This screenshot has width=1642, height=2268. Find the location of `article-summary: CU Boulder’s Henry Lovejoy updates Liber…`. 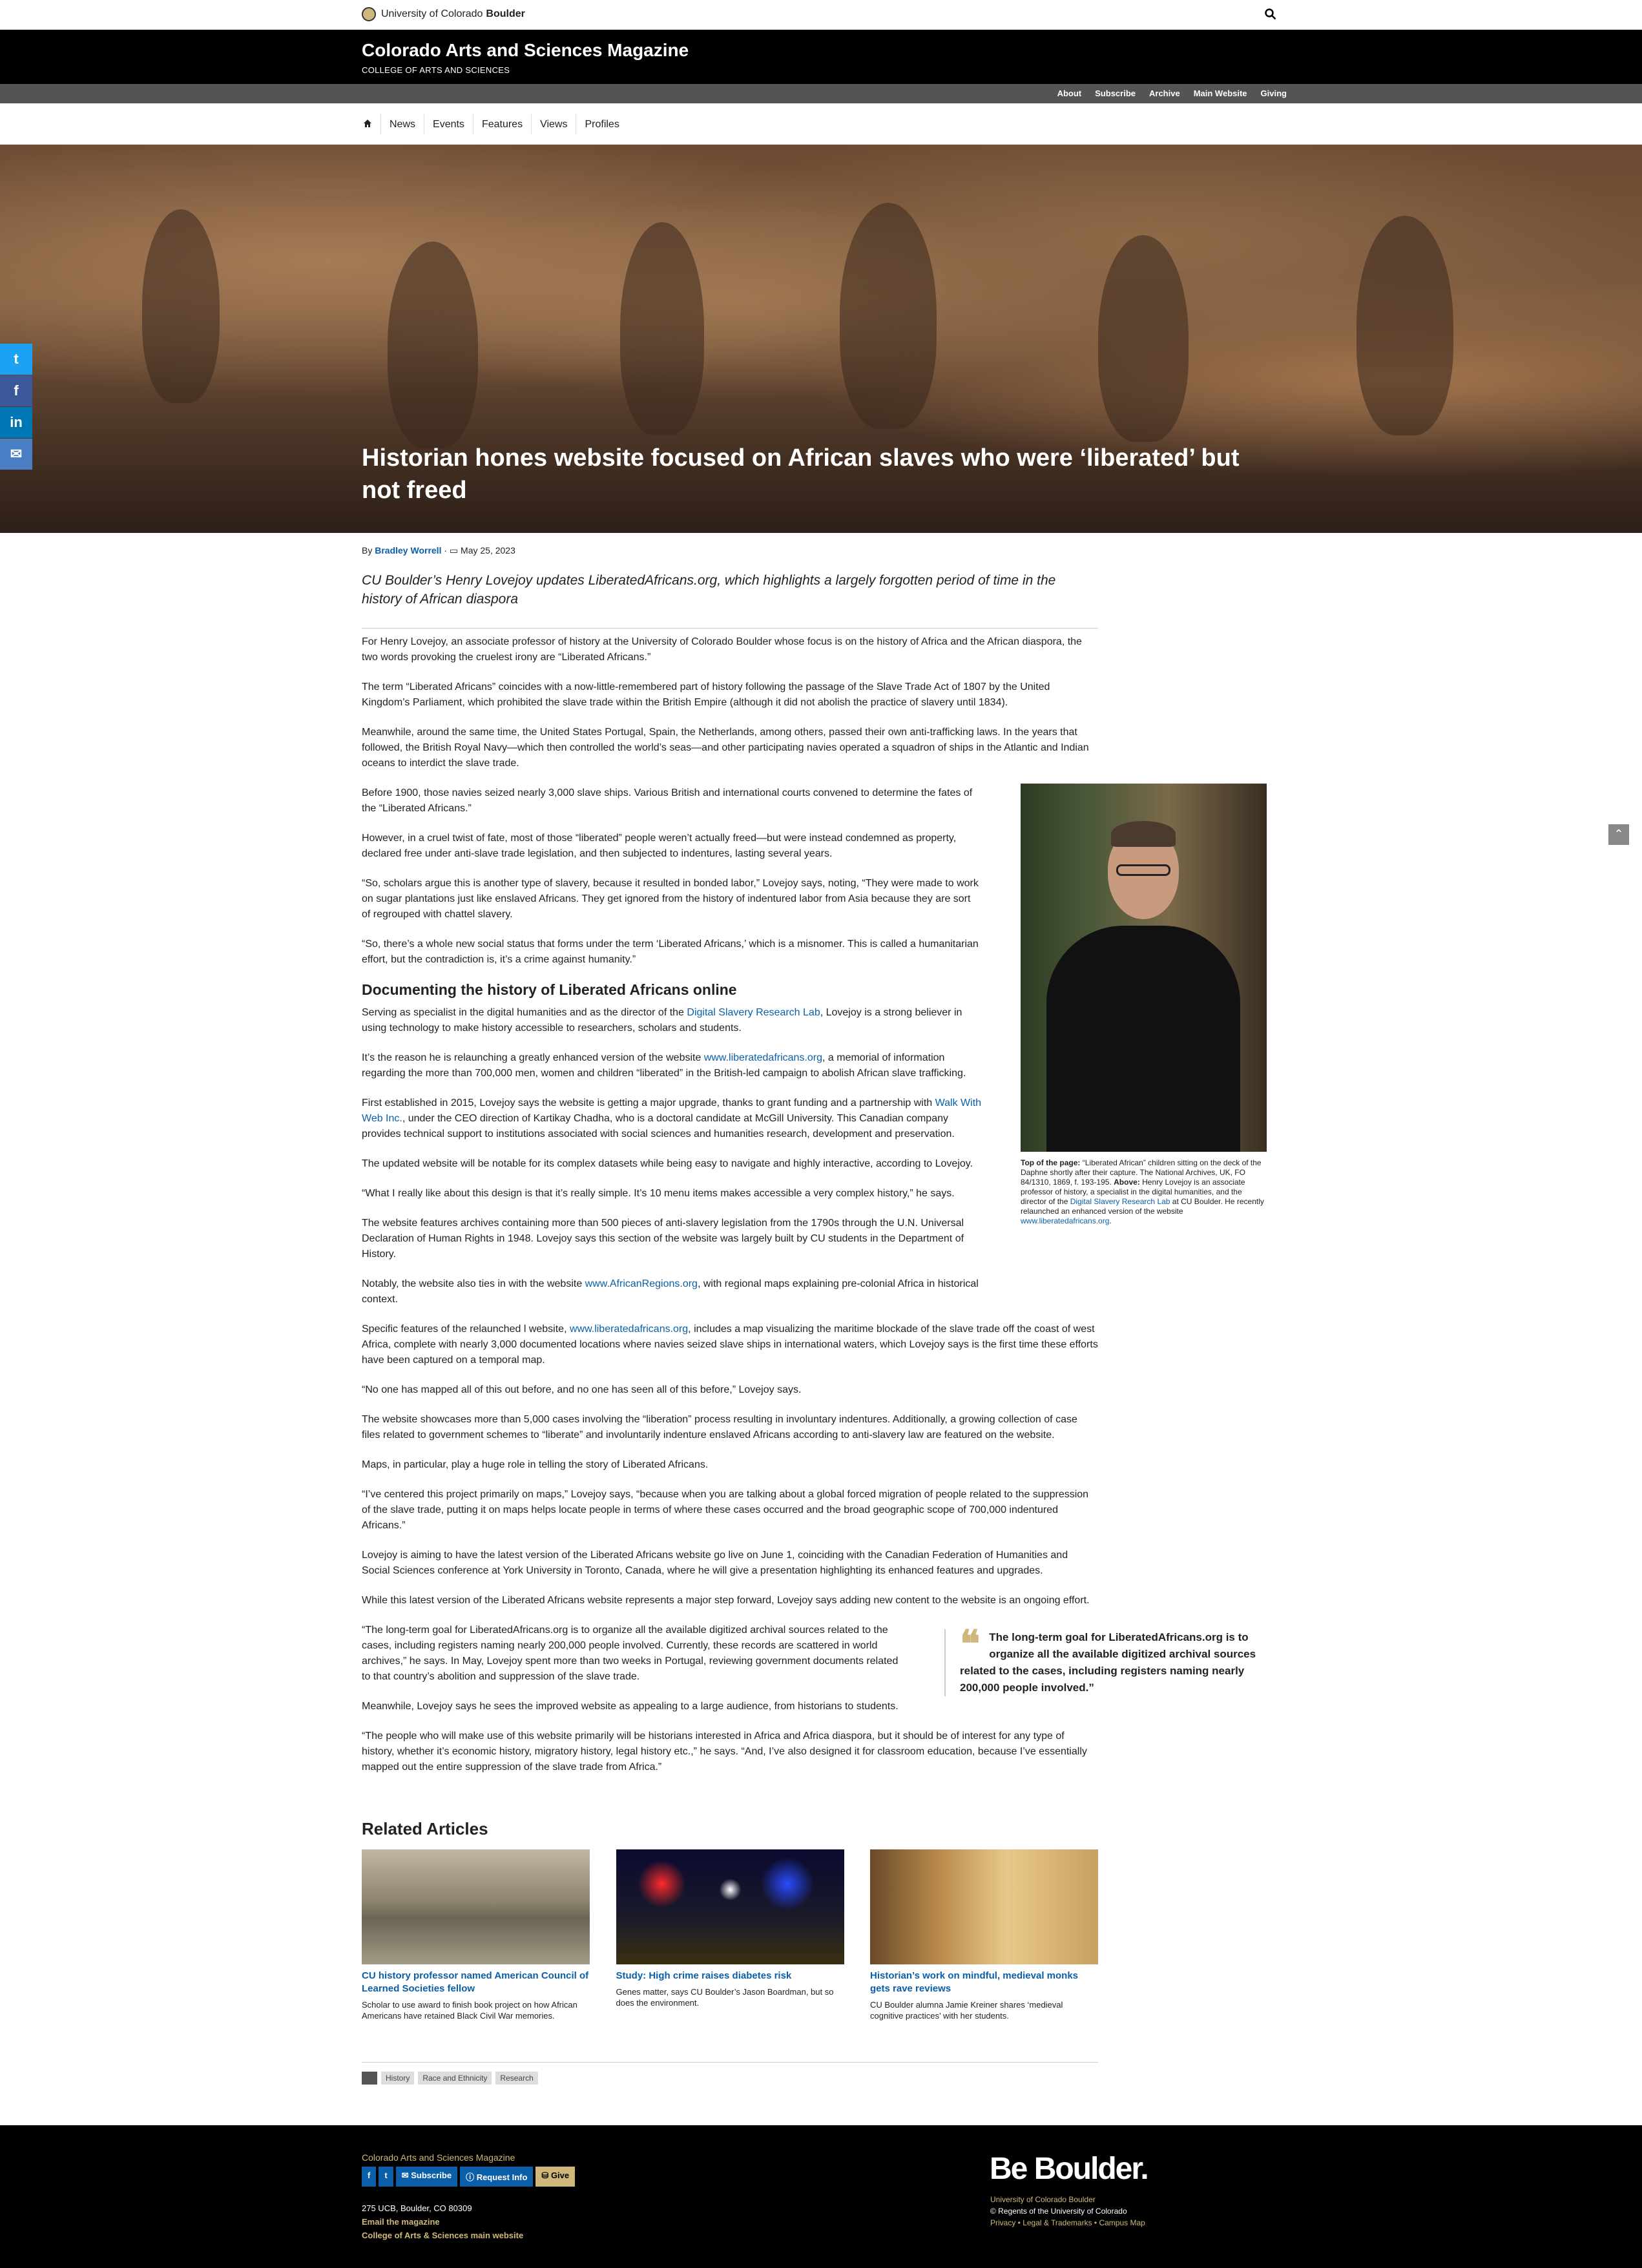

article-summary: CU Boulder’s Henry Lovejoy updates Liber… is located at coordinates (730, 600).